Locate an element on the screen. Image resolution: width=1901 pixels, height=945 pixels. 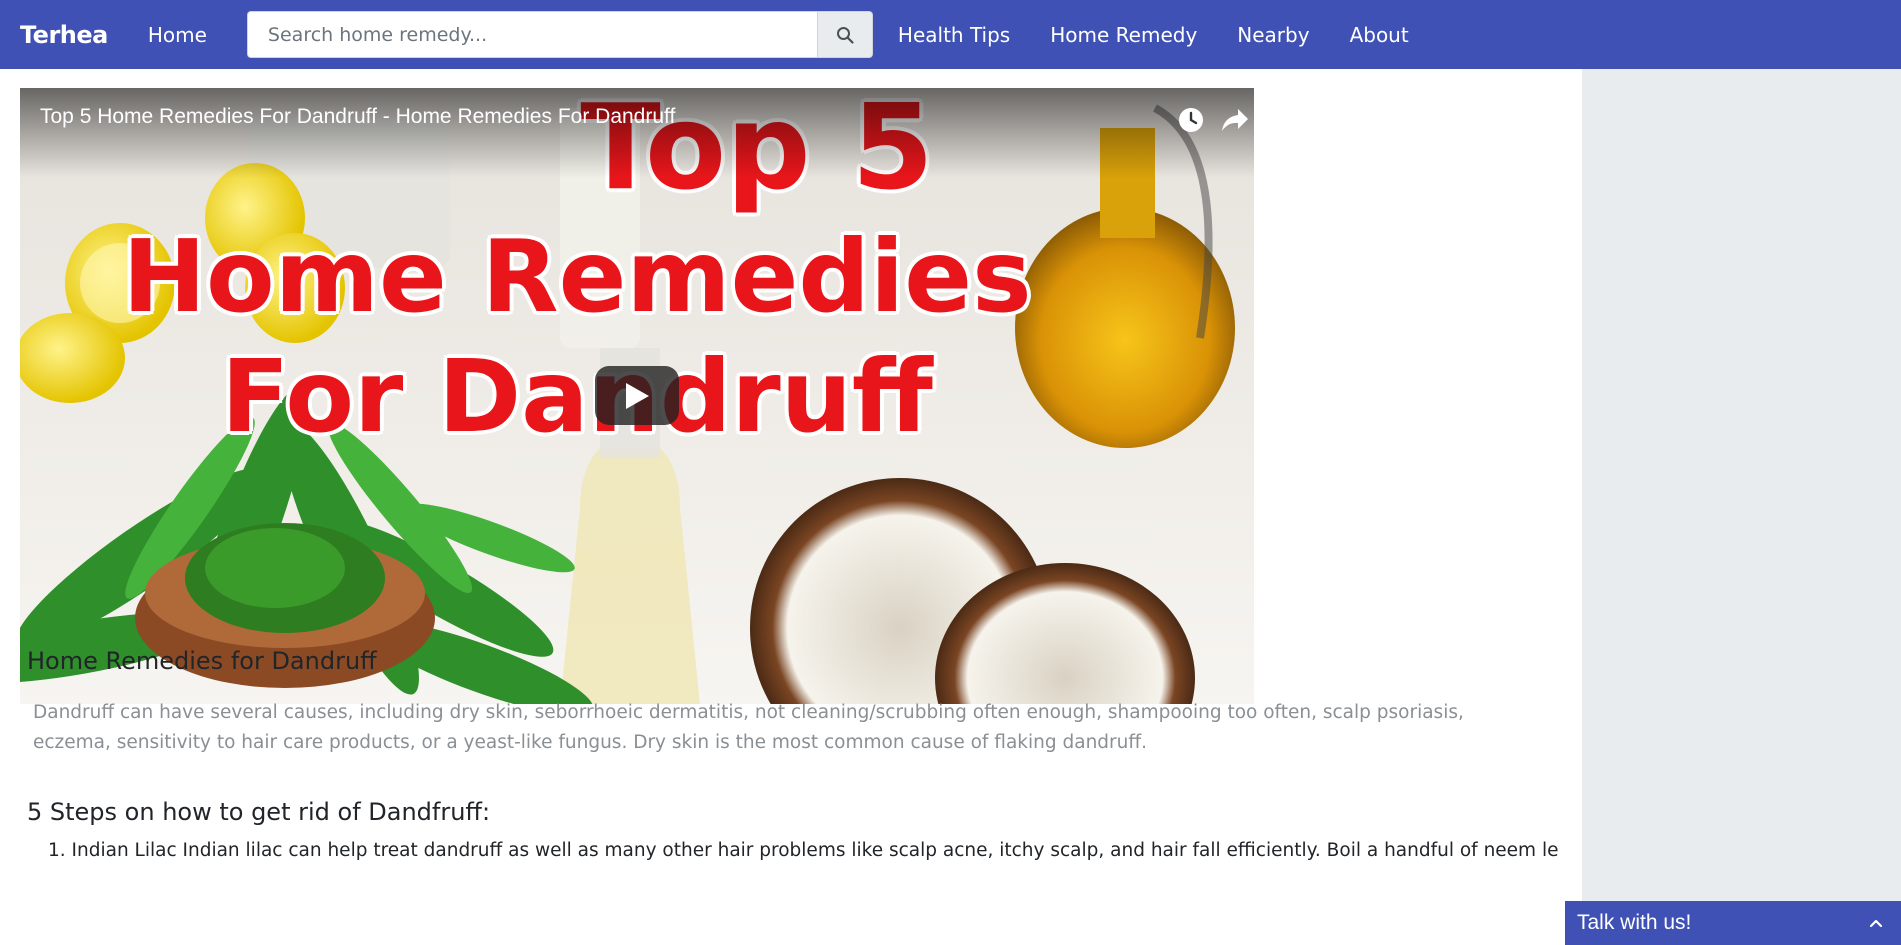
chat-widget: Talk with us! is located at coordinates (1733, 923).